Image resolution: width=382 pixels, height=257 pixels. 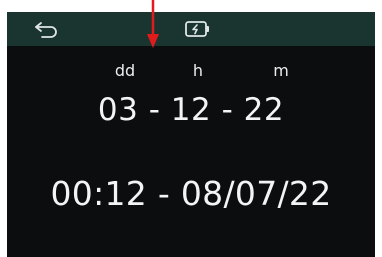 What do you see at coordinates (191, 71) in the screenshot?
I see `duration-units: dd h m` at bounding box center [191, 71].